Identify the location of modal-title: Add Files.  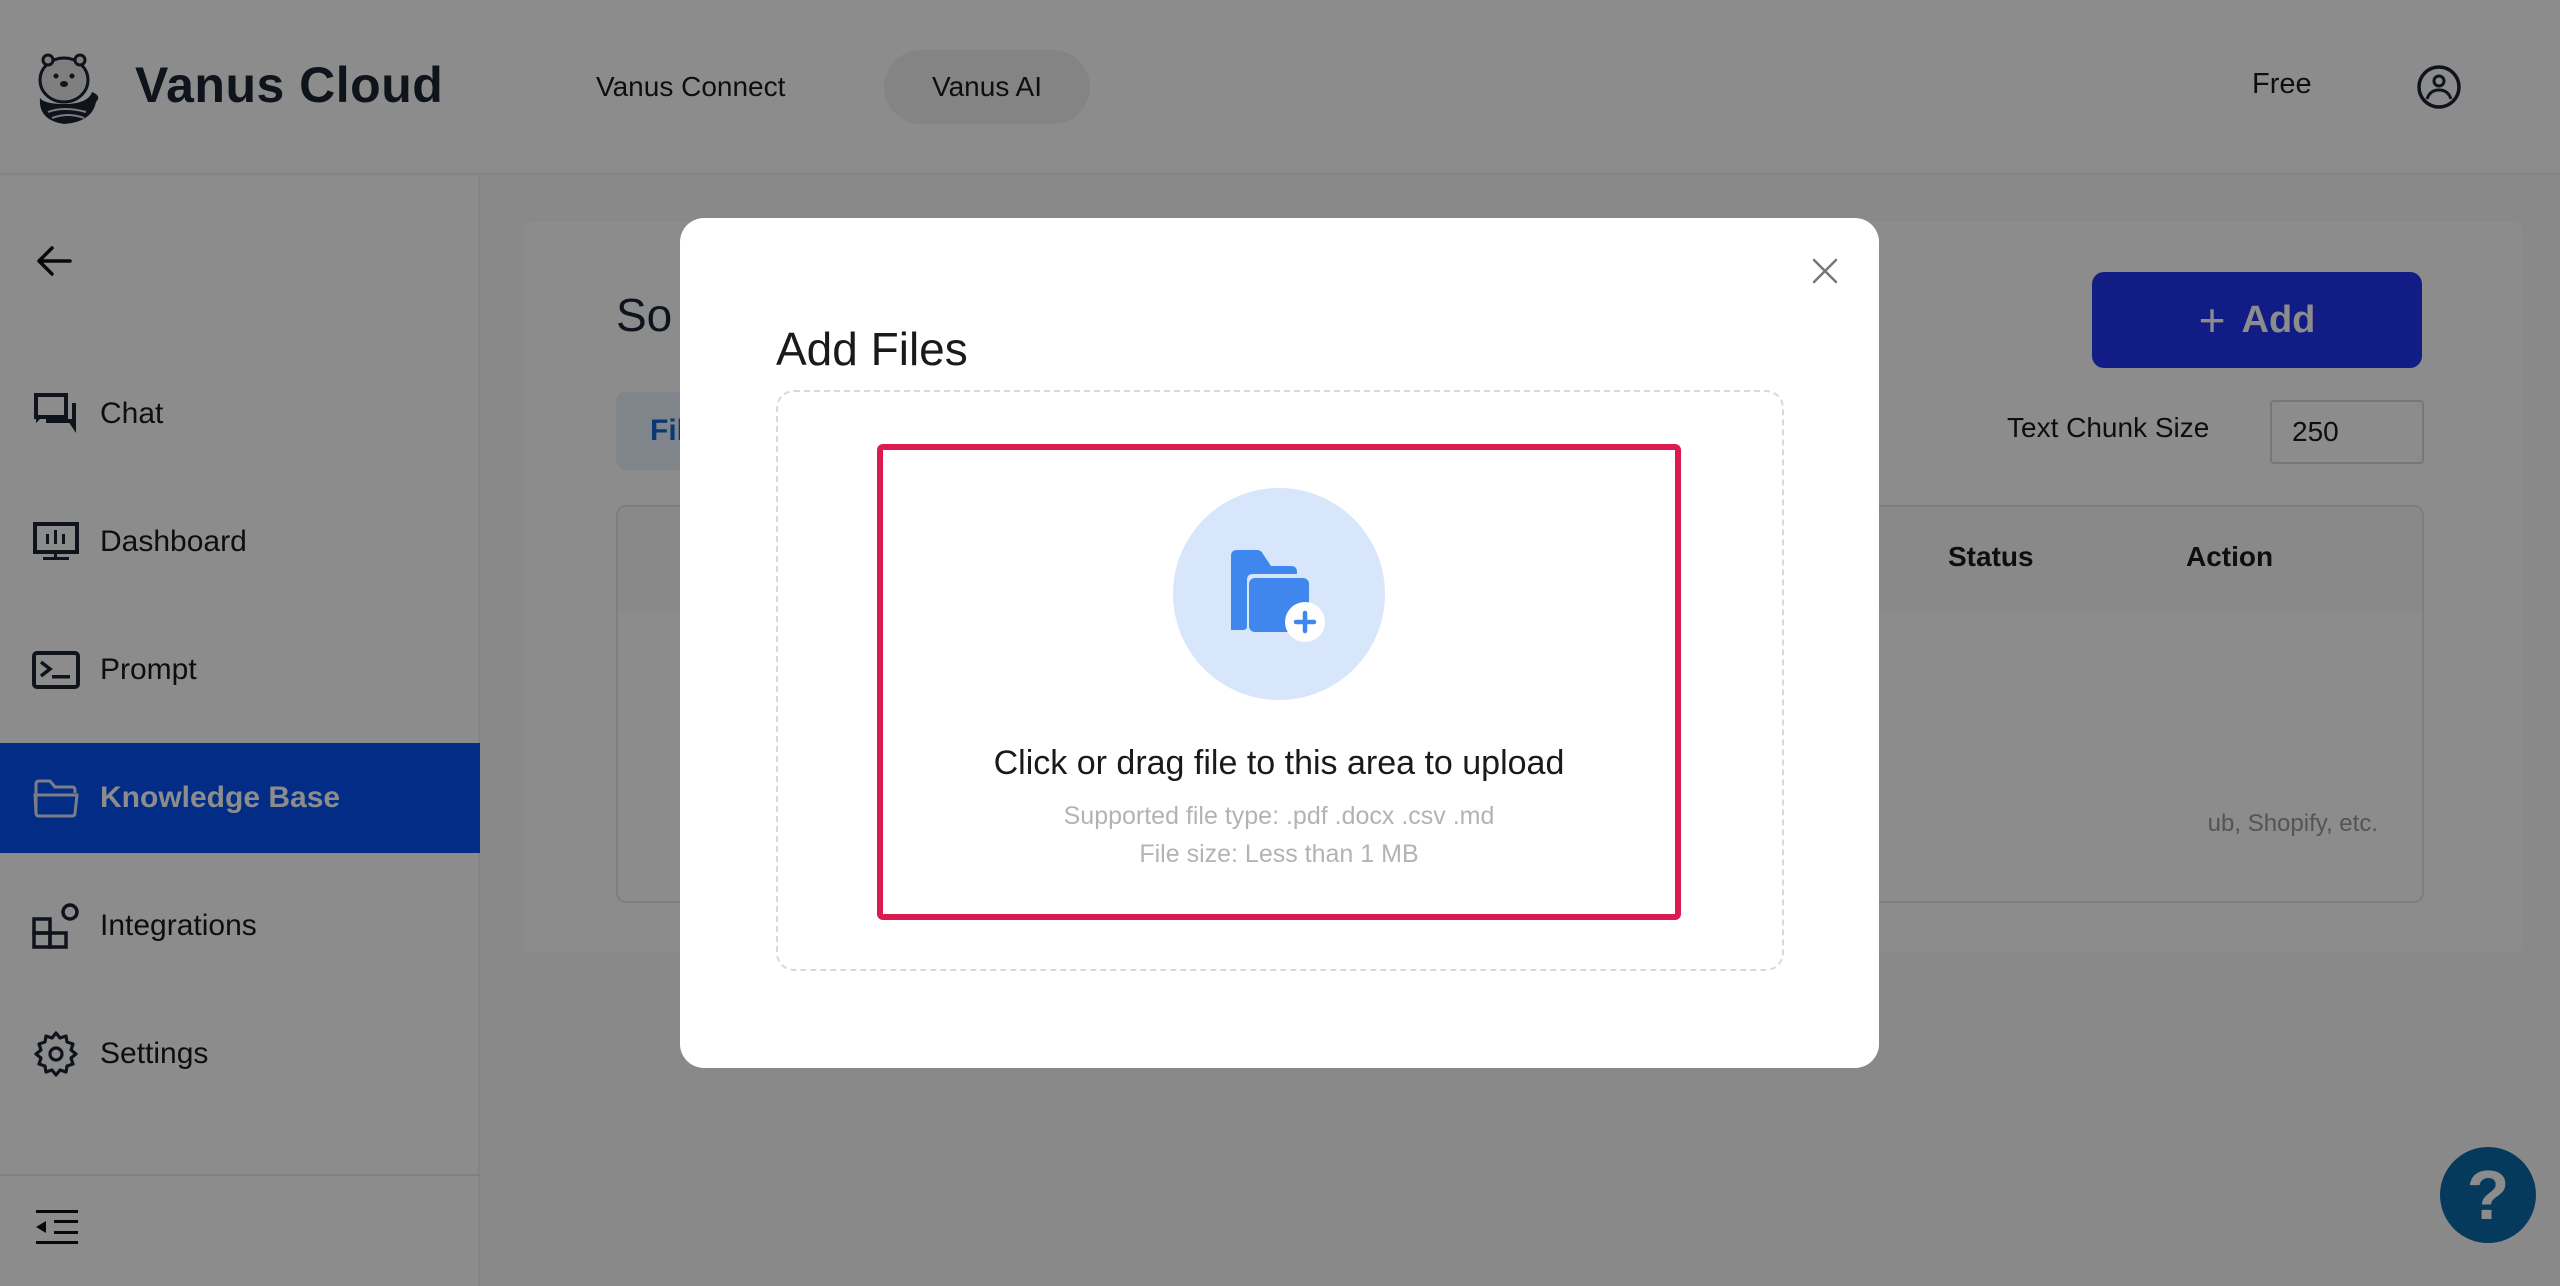
(872, 349).